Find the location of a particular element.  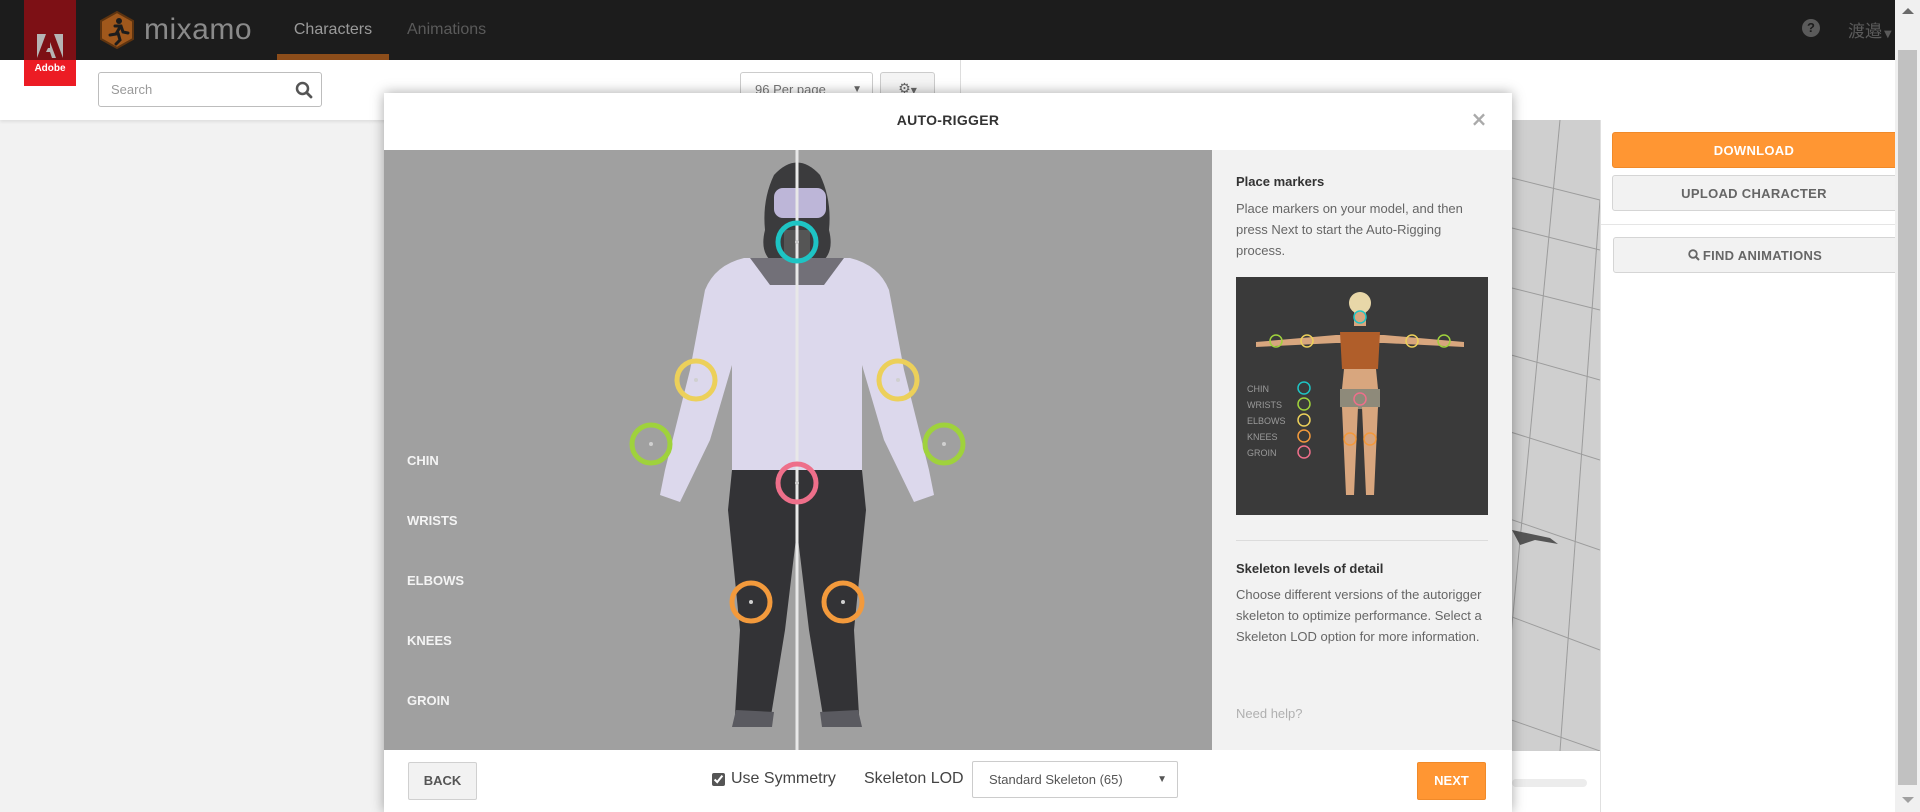

top-nav-bar: mixamo Characters Animations ? 渡邉 ▼ is located at coordinates (947, 30).